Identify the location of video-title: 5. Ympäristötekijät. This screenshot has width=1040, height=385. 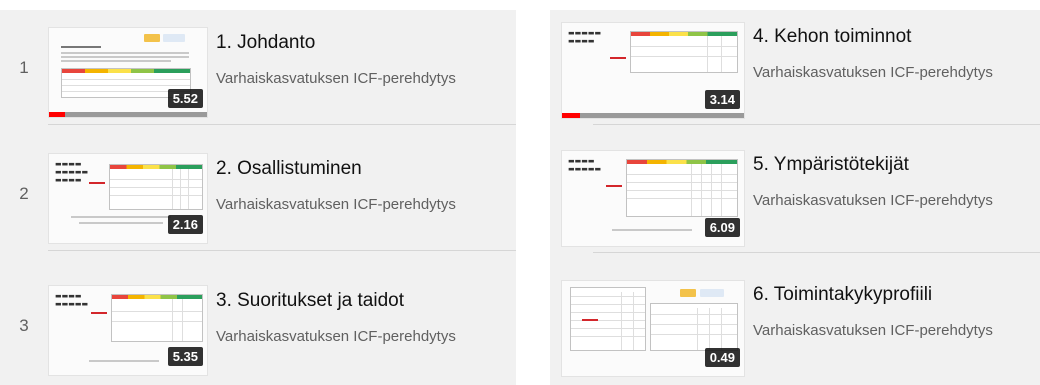
(831, 165).